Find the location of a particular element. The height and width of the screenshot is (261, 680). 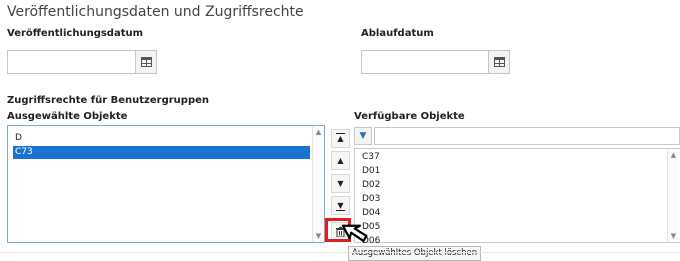

list-item: D05 is located at coordinates (514, 227).